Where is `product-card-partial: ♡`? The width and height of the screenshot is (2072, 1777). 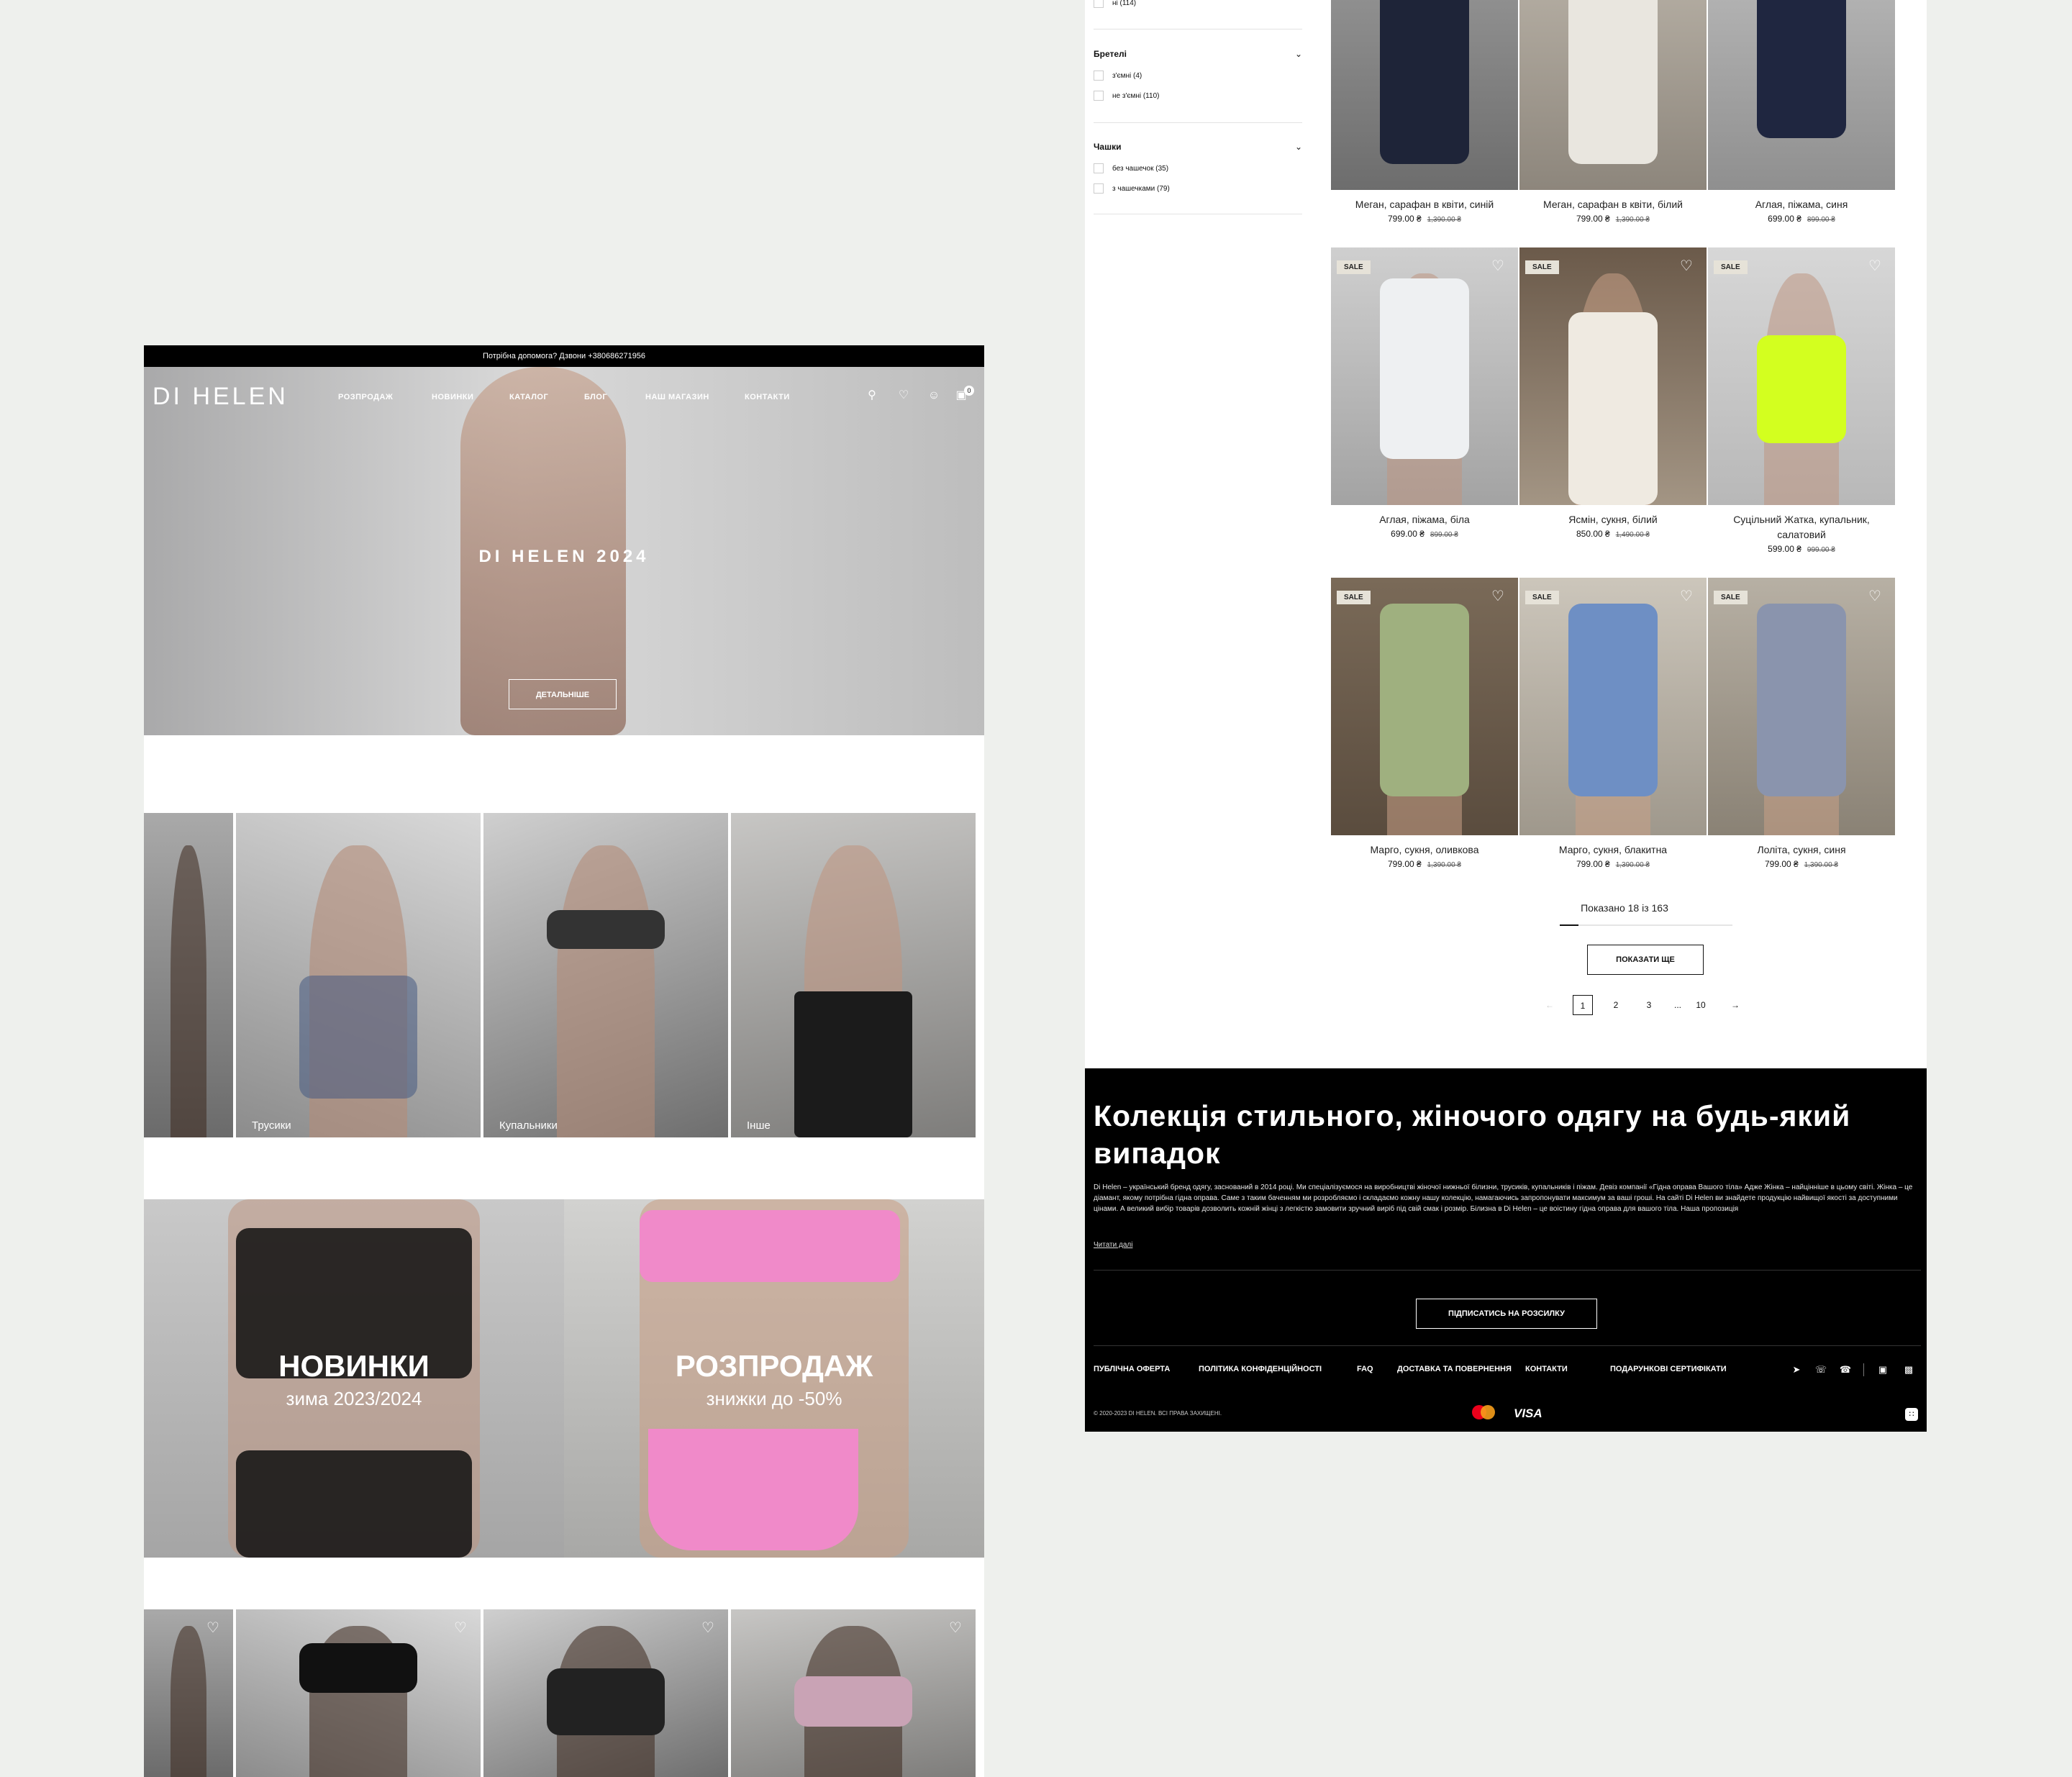
product-card-partial: ♡ is located at coordinates (188, 1693).